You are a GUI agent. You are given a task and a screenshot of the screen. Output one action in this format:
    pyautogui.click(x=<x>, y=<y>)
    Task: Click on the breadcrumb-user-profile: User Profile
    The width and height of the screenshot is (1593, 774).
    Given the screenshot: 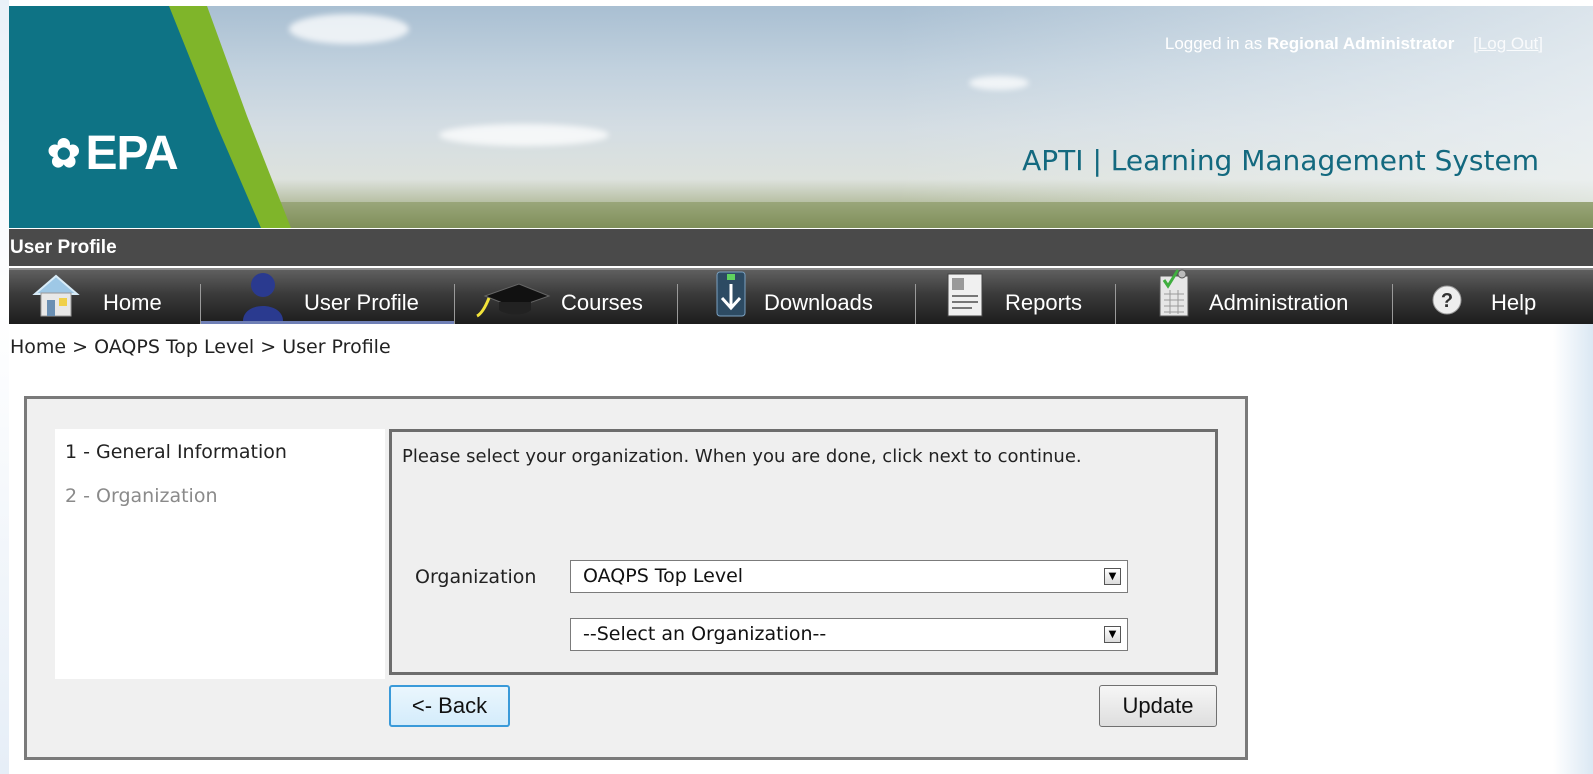 What is the action you would take?
    pyautogui.click(x=336, y=347)
    